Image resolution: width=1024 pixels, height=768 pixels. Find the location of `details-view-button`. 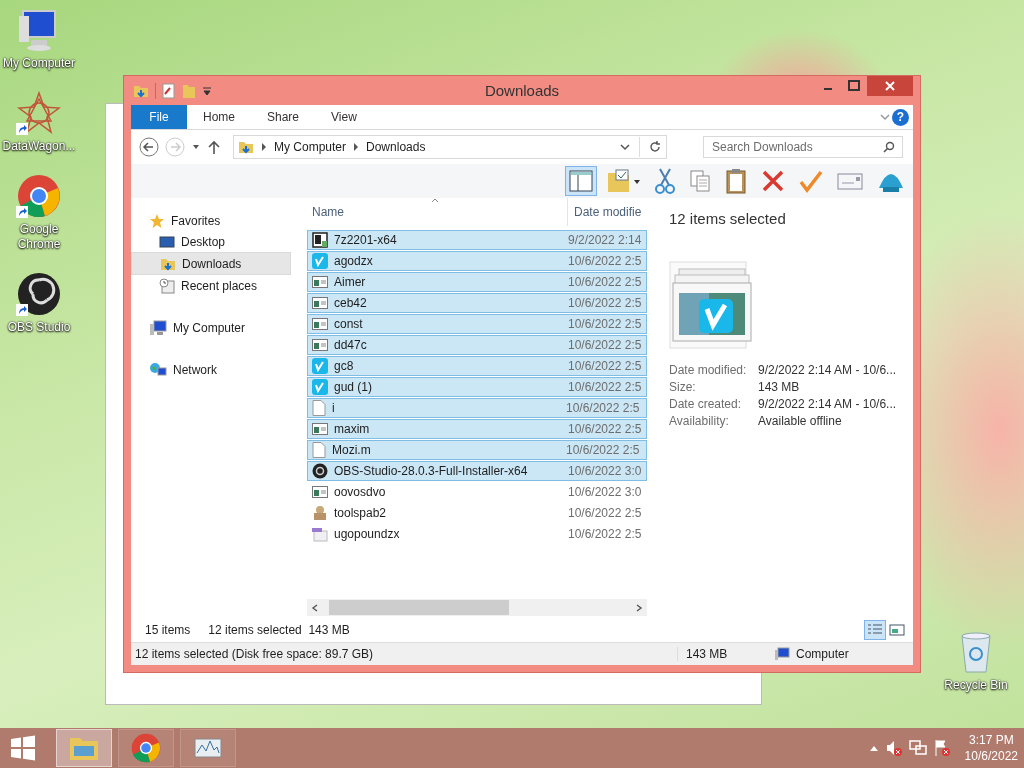

details-view-button is located at coordinates (875, 630).